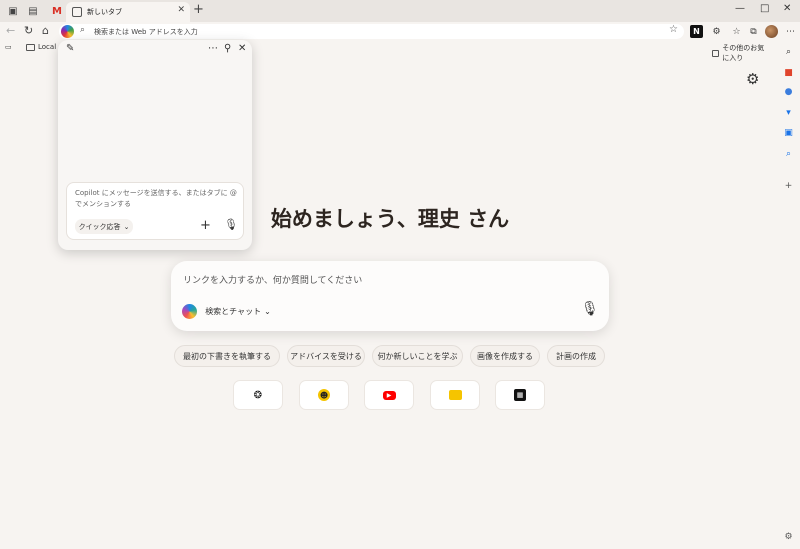 The height and width of the screenshot is (549, 800). Describe the element at coordinates (45, 30) in the screenshot. I see `home-icon: ⌂` at that location.